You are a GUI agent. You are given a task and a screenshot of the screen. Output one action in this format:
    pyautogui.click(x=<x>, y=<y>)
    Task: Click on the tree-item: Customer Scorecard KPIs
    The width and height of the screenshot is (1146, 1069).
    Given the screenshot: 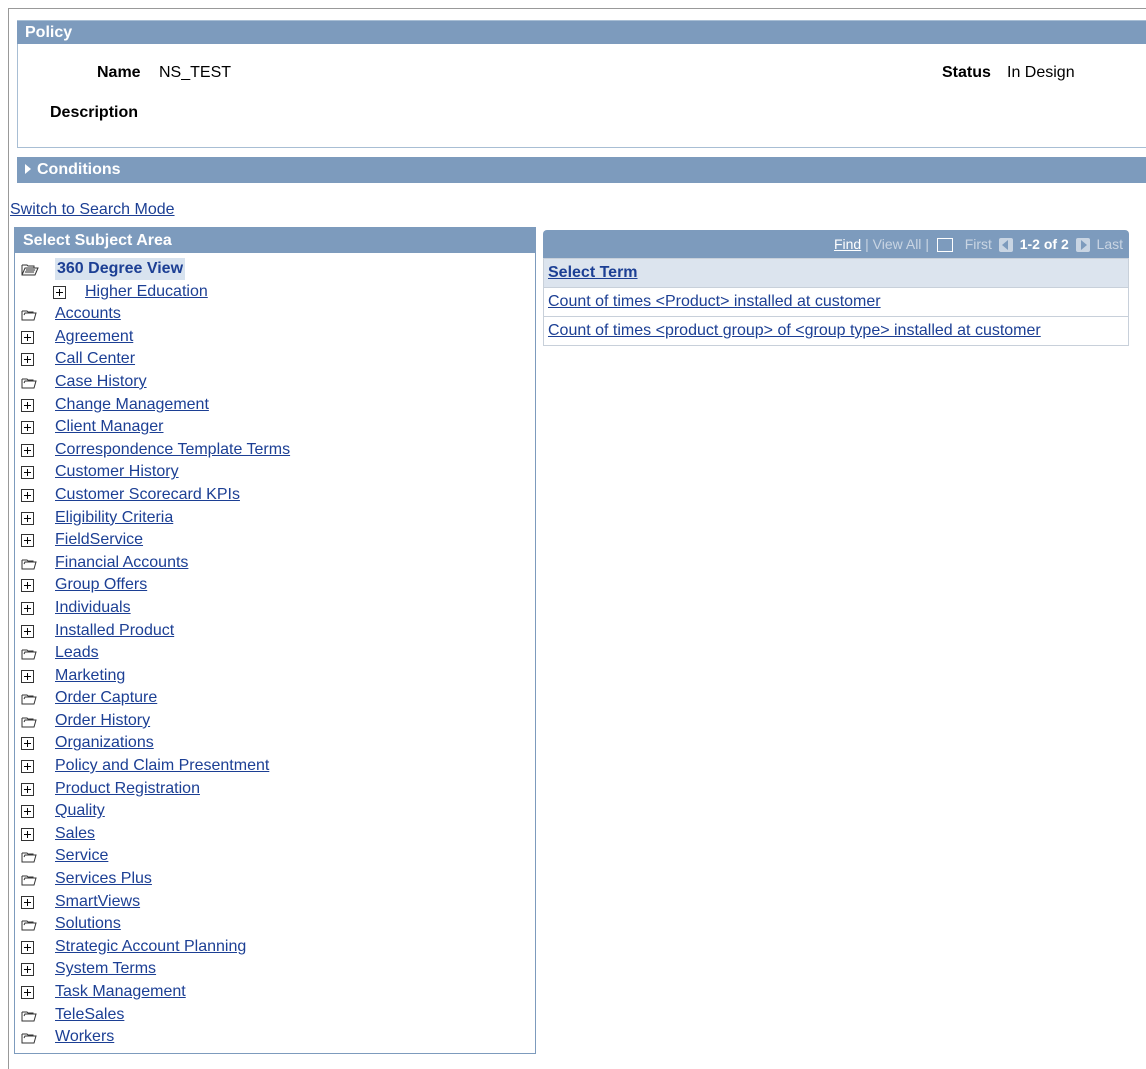 What is the action you would take?
    pyautogui.click(x=275, y=495)
    